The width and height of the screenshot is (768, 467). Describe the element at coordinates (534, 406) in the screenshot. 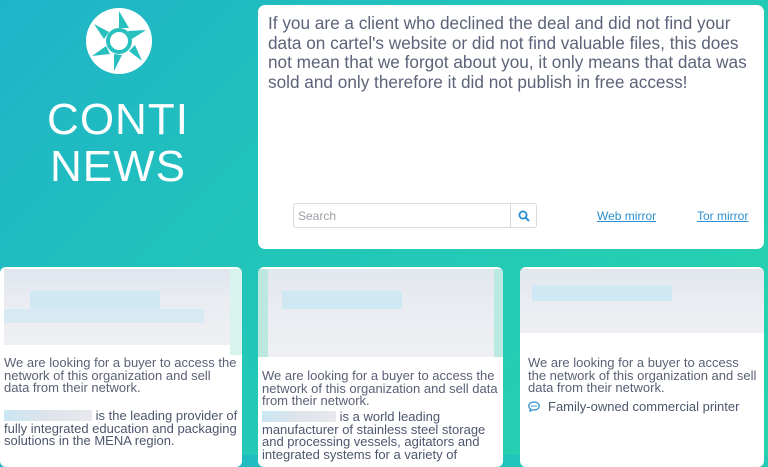

I see `chat-bubble-icon` at that location.